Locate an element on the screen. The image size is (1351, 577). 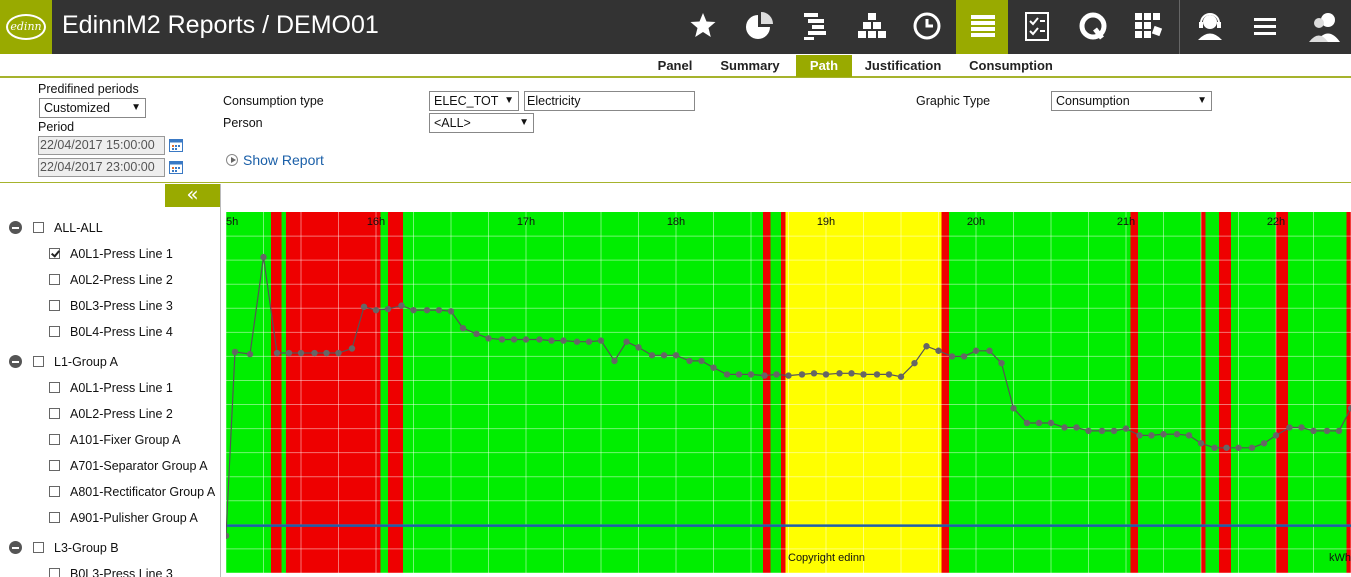
x-tick-label: 16h is located at coordinates (376, 222).